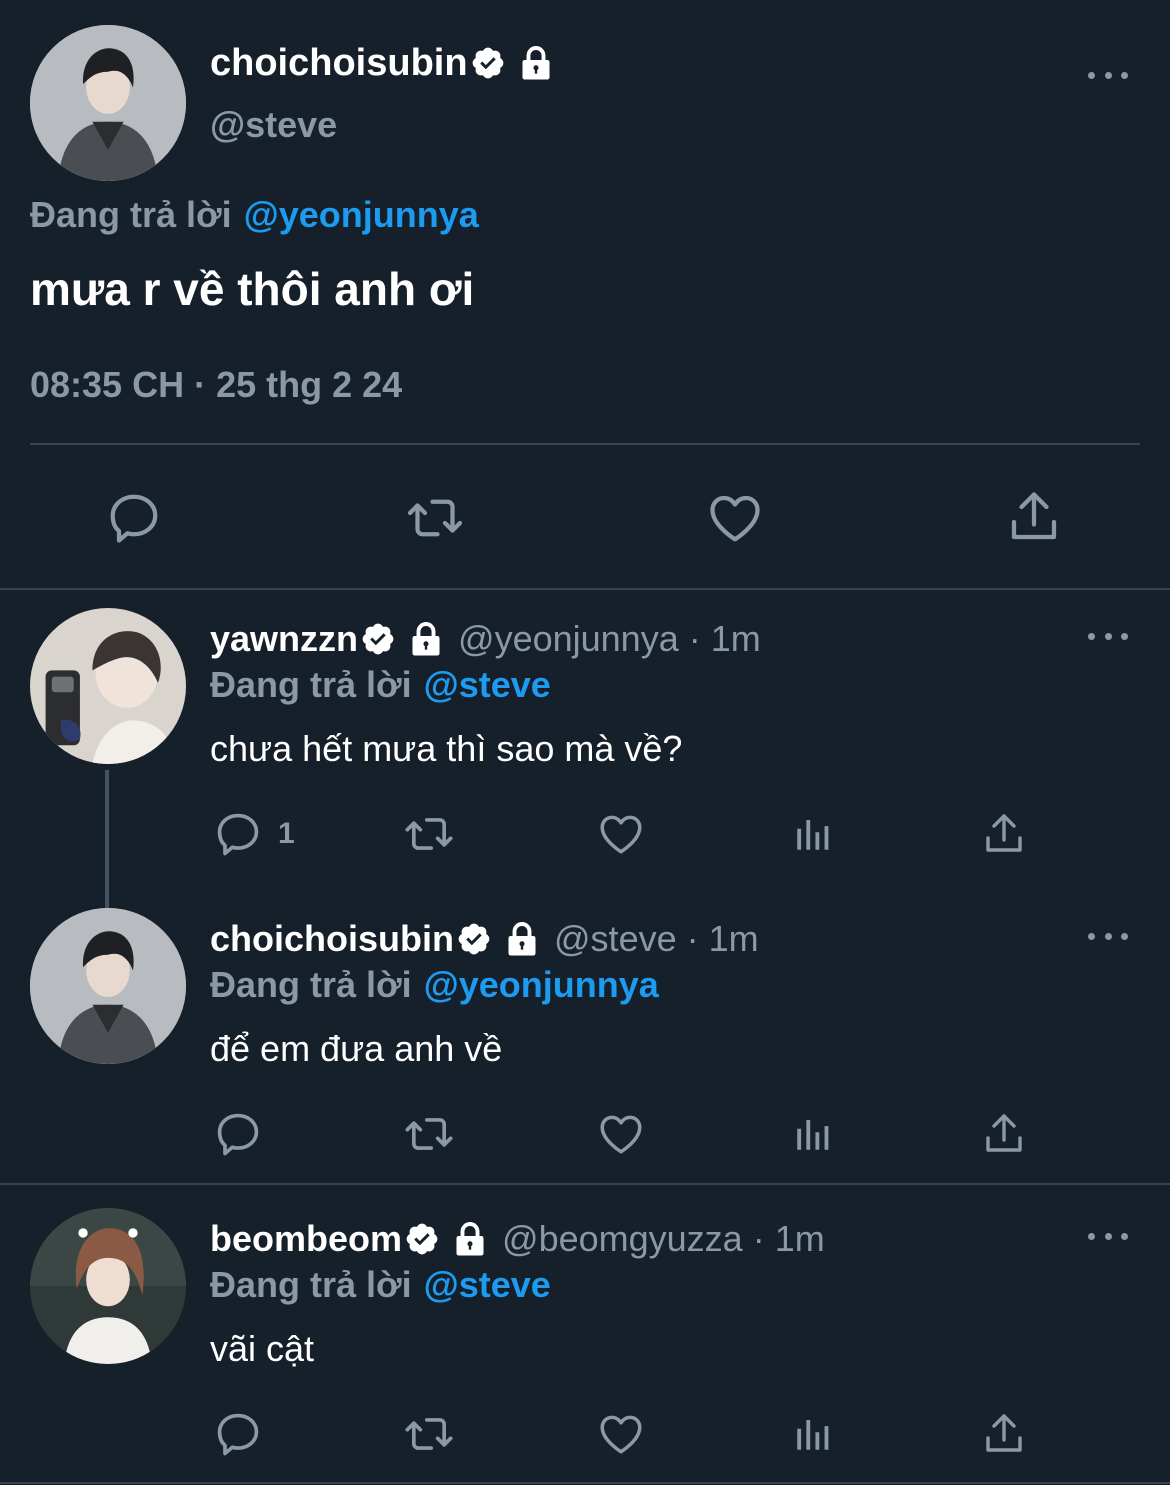 The image size is (1170, 1485). I want to click on reply-text: chưa hết mưa thì sao mà về?, so click(446, 748).